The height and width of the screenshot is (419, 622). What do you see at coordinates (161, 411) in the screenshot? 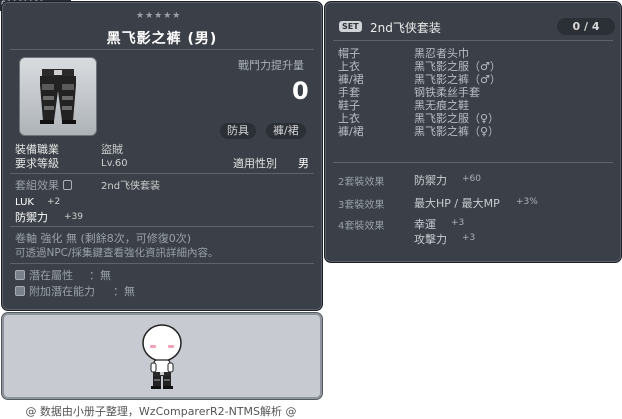
I see `footer-credit: @ 数据由小册子整理，WzComparerR2-NTMS解析 @` at bounding box center [161, 411].